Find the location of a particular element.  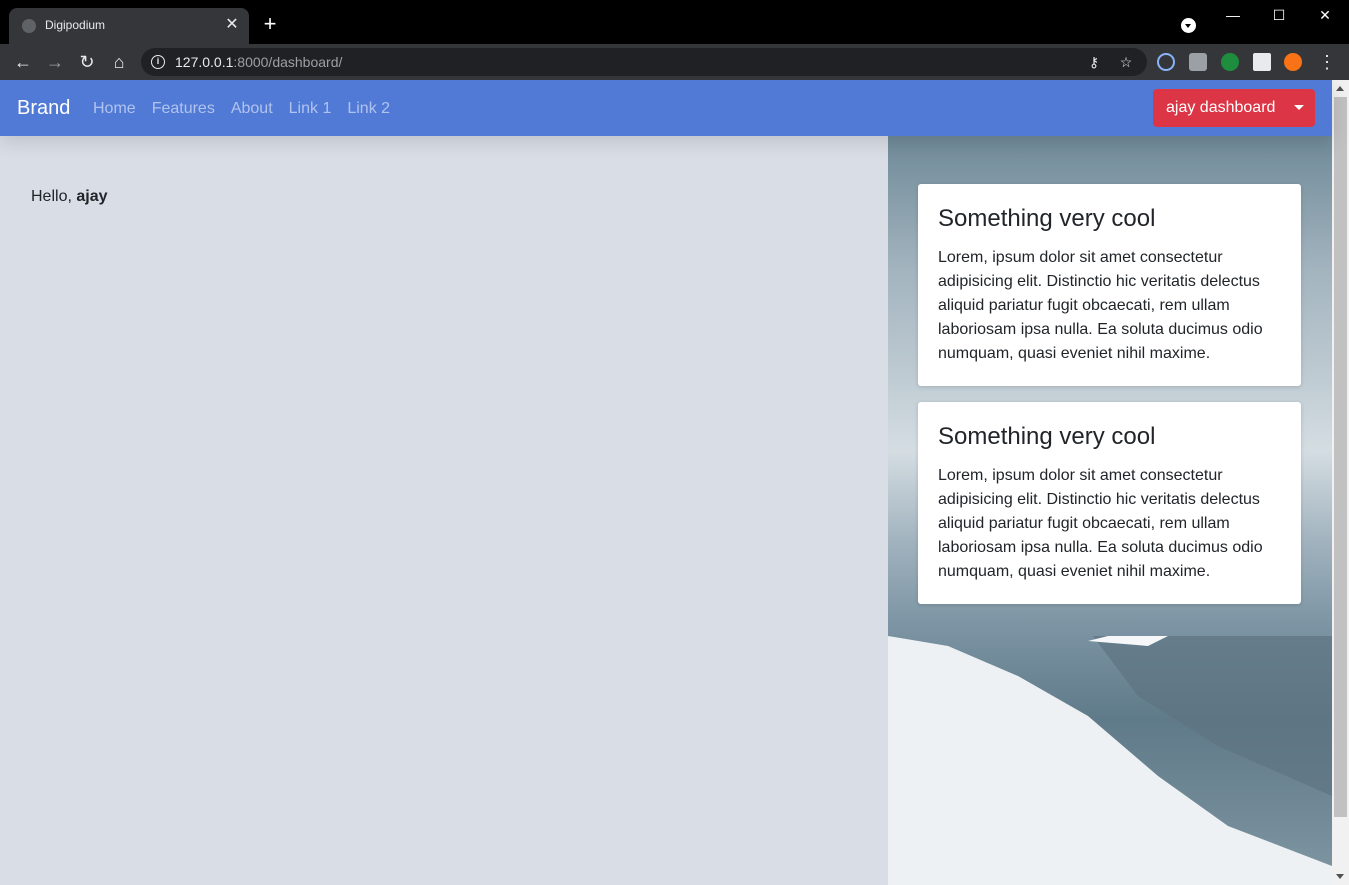

close-tab-icon: ✕ is located at coordinates (232, 25).